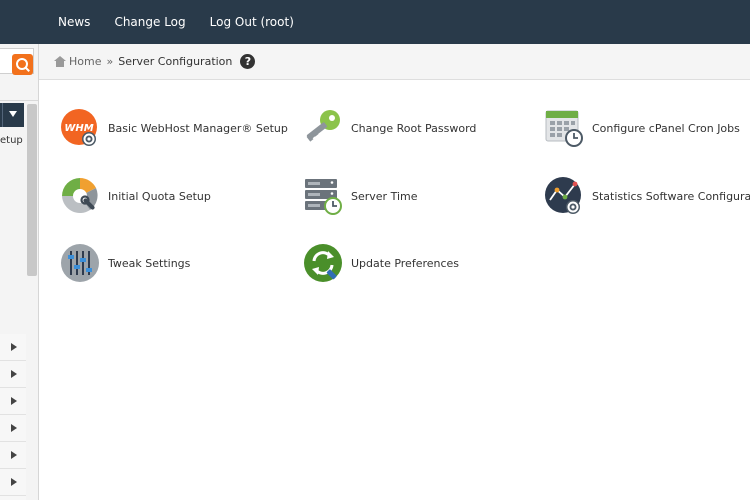 Image resolution: width=750 pixels, height=500 pixels. What do you see at coordinates (563, 195) in the screenshot?
I see `graph-gear-icon` at bounding box center [563, 195].